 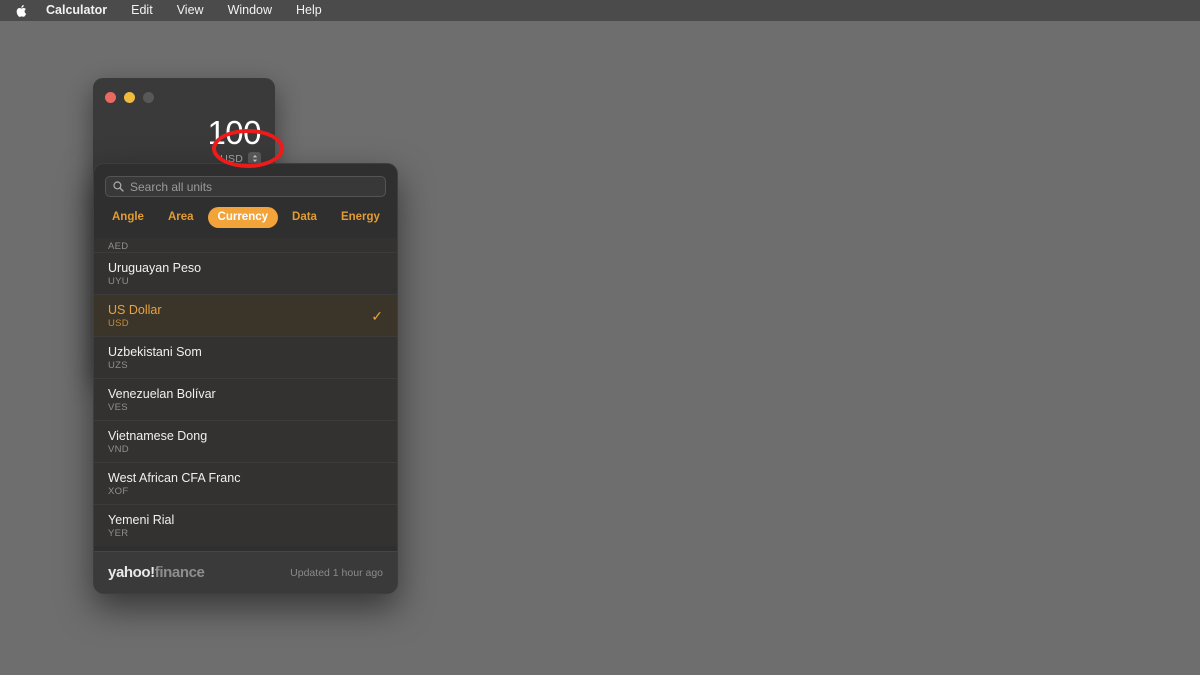 What do you see at coordinates (118, 323) in the screenshot?
I see `unit-code: USD` at bounding box center [118, 323].